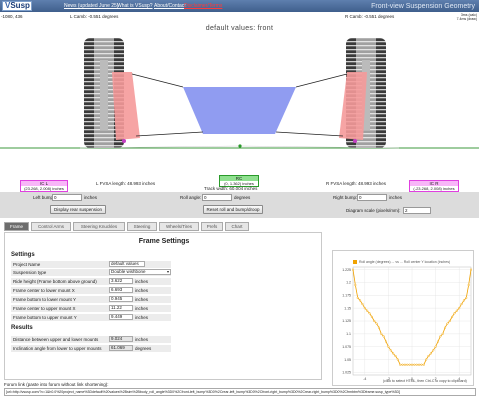 This screenshot has width=479, height=401. I want to click on ride-height-input: 3.622, so click(121, 281).